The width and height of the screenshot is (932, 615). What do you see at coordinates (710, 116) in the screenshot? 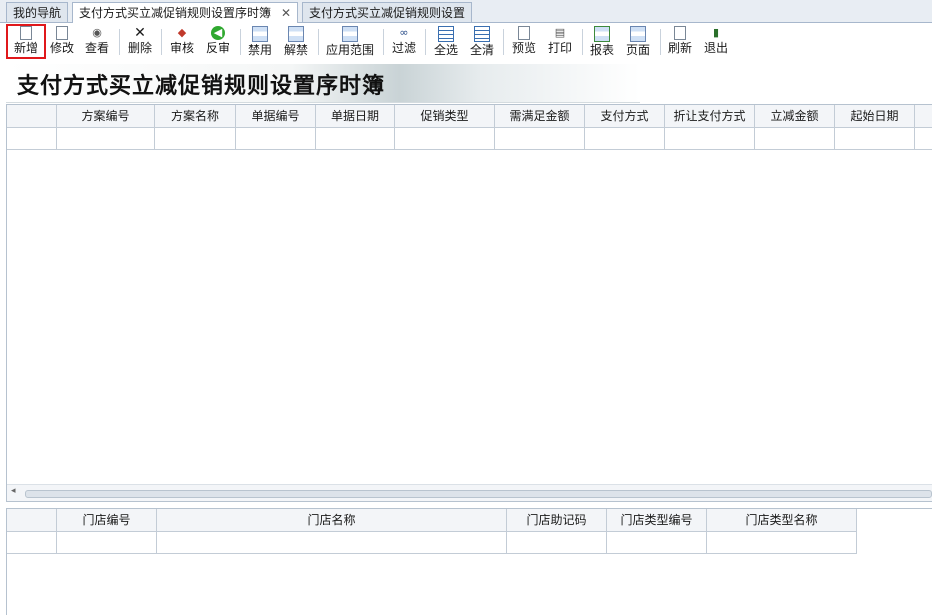
I see `column-header: 折让支付方式` at bounding box center [710, 116].